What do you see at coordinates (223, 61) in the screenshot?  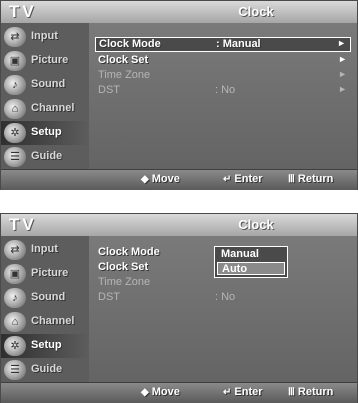 I see `menu-row-clock-set: Clock Set ►` at bounding box center [223, 61].